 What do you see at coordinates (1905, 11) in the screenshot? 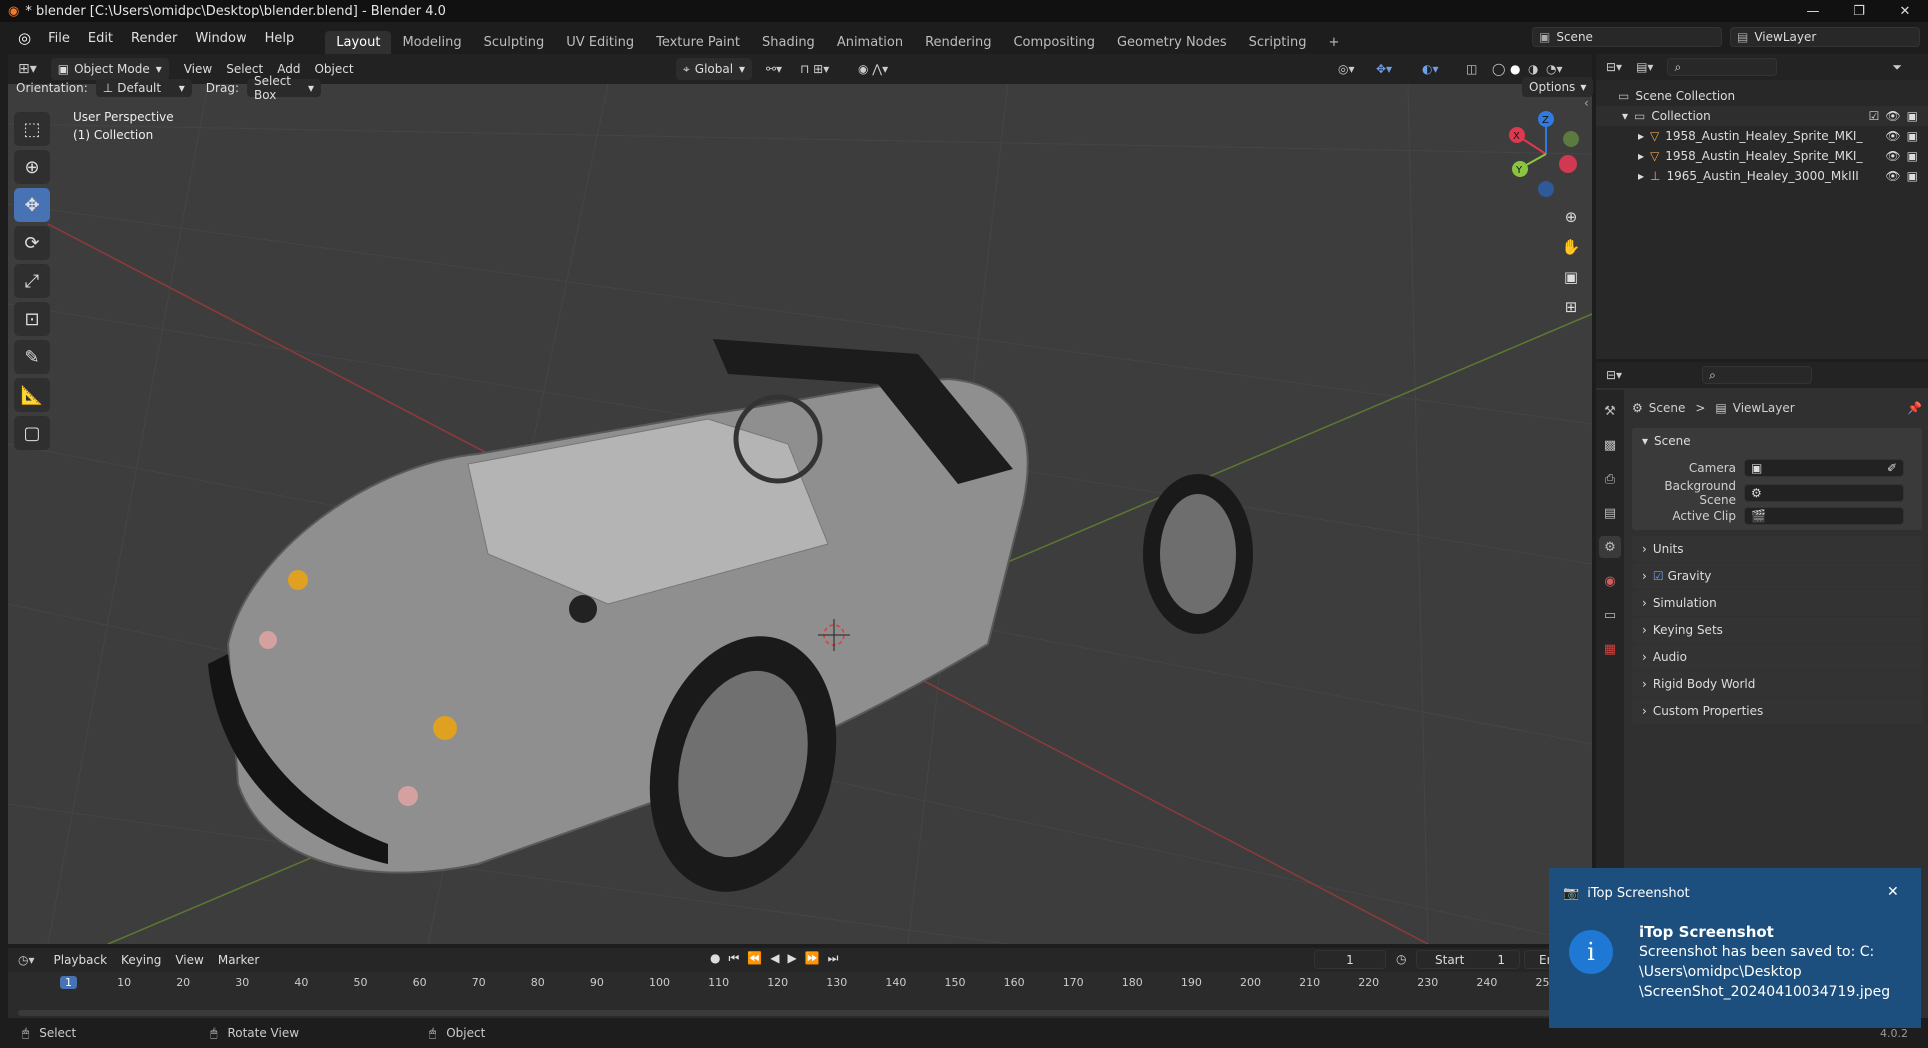
I see `close-button: ✕` at bounding box center [1905, 11].